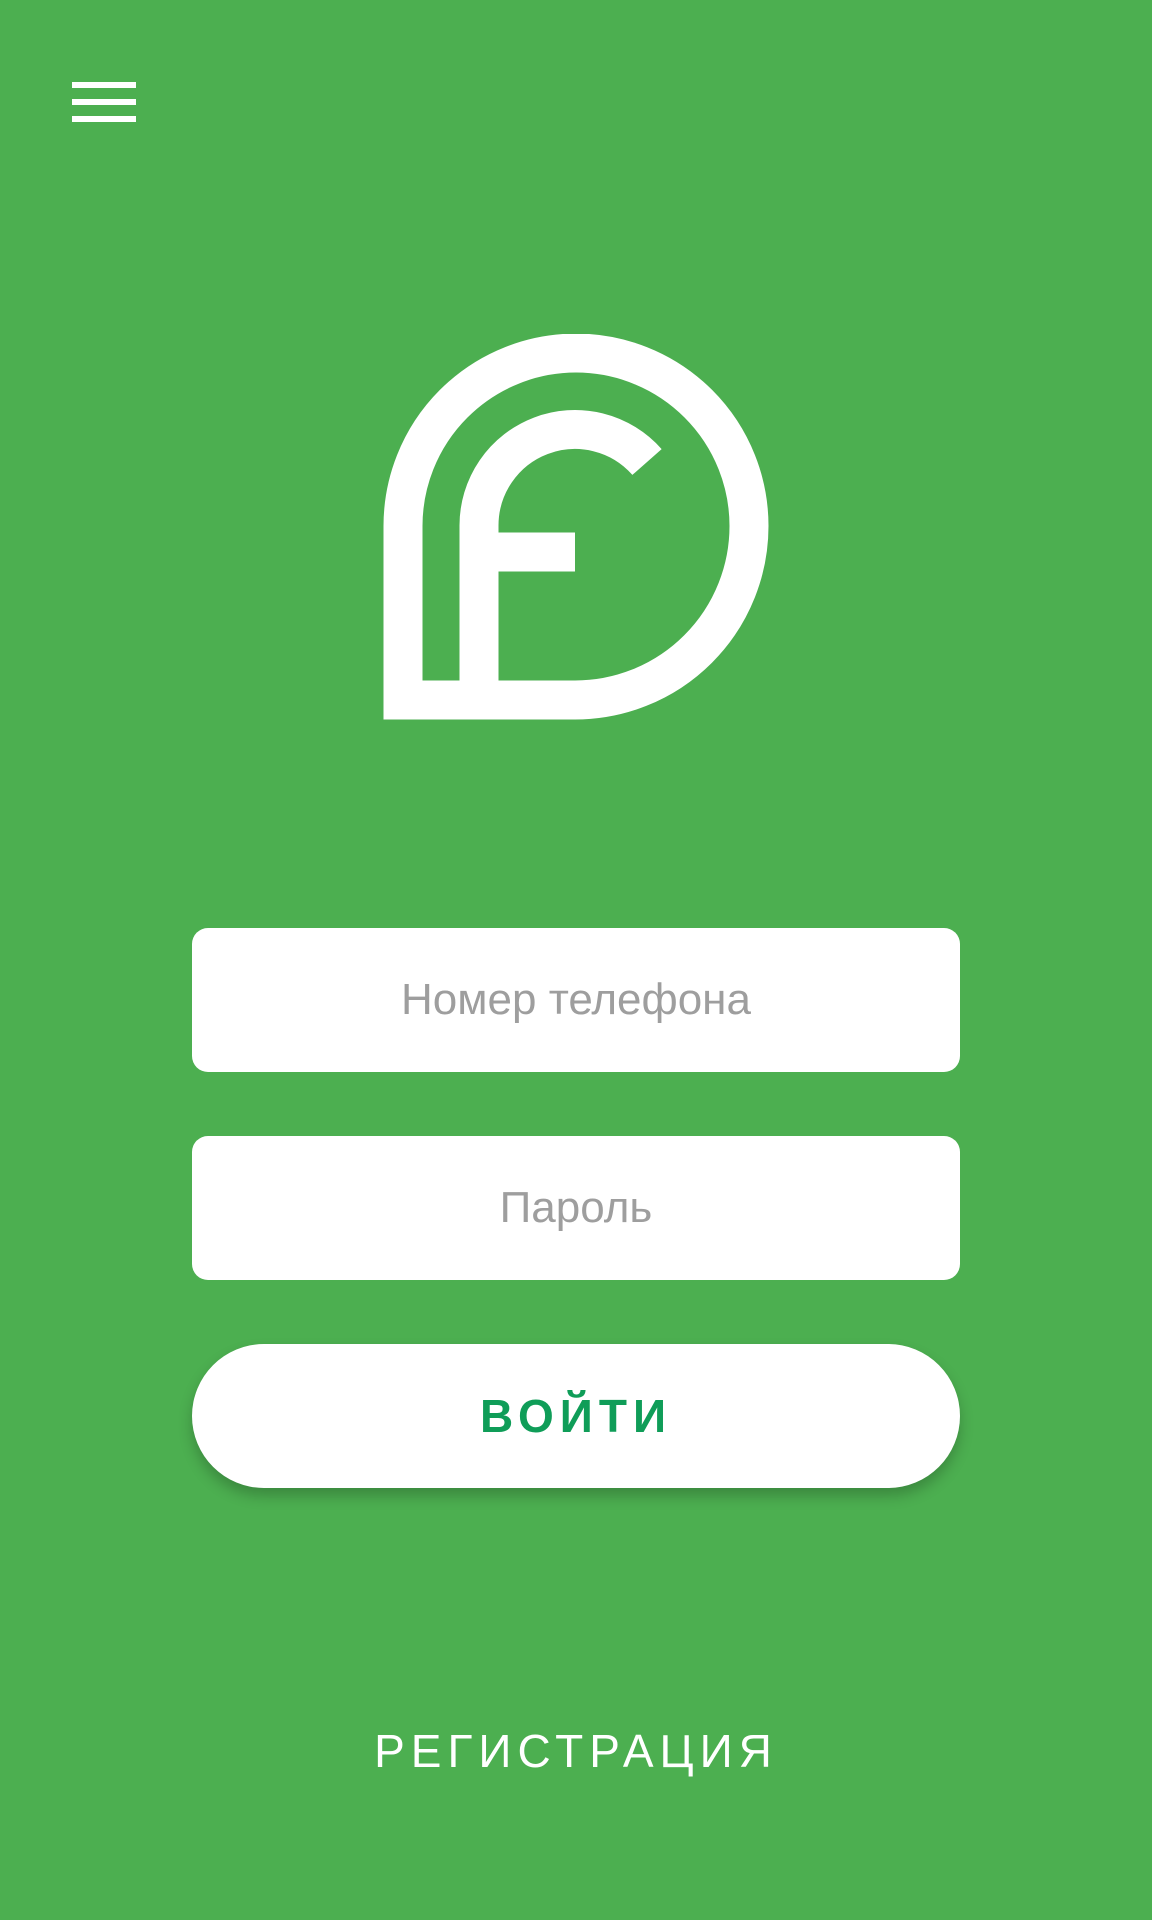 This screenshot has width=1152, height=1920. Describe the element at coordinates (576, 1000) in the screenshot. I see `phone-number-input` at that location.